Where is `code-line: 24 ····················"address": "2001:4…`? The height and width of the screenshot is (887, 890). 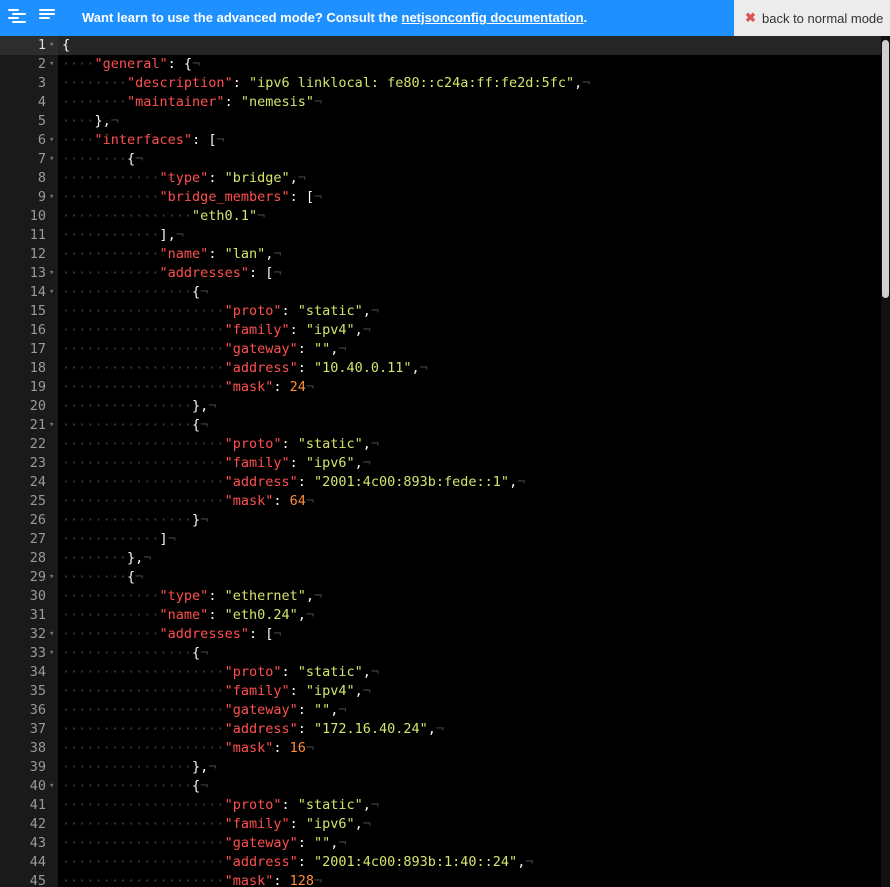
code-line: 24 ····················"address": "2001:4… is located at coordinates (440, 482).